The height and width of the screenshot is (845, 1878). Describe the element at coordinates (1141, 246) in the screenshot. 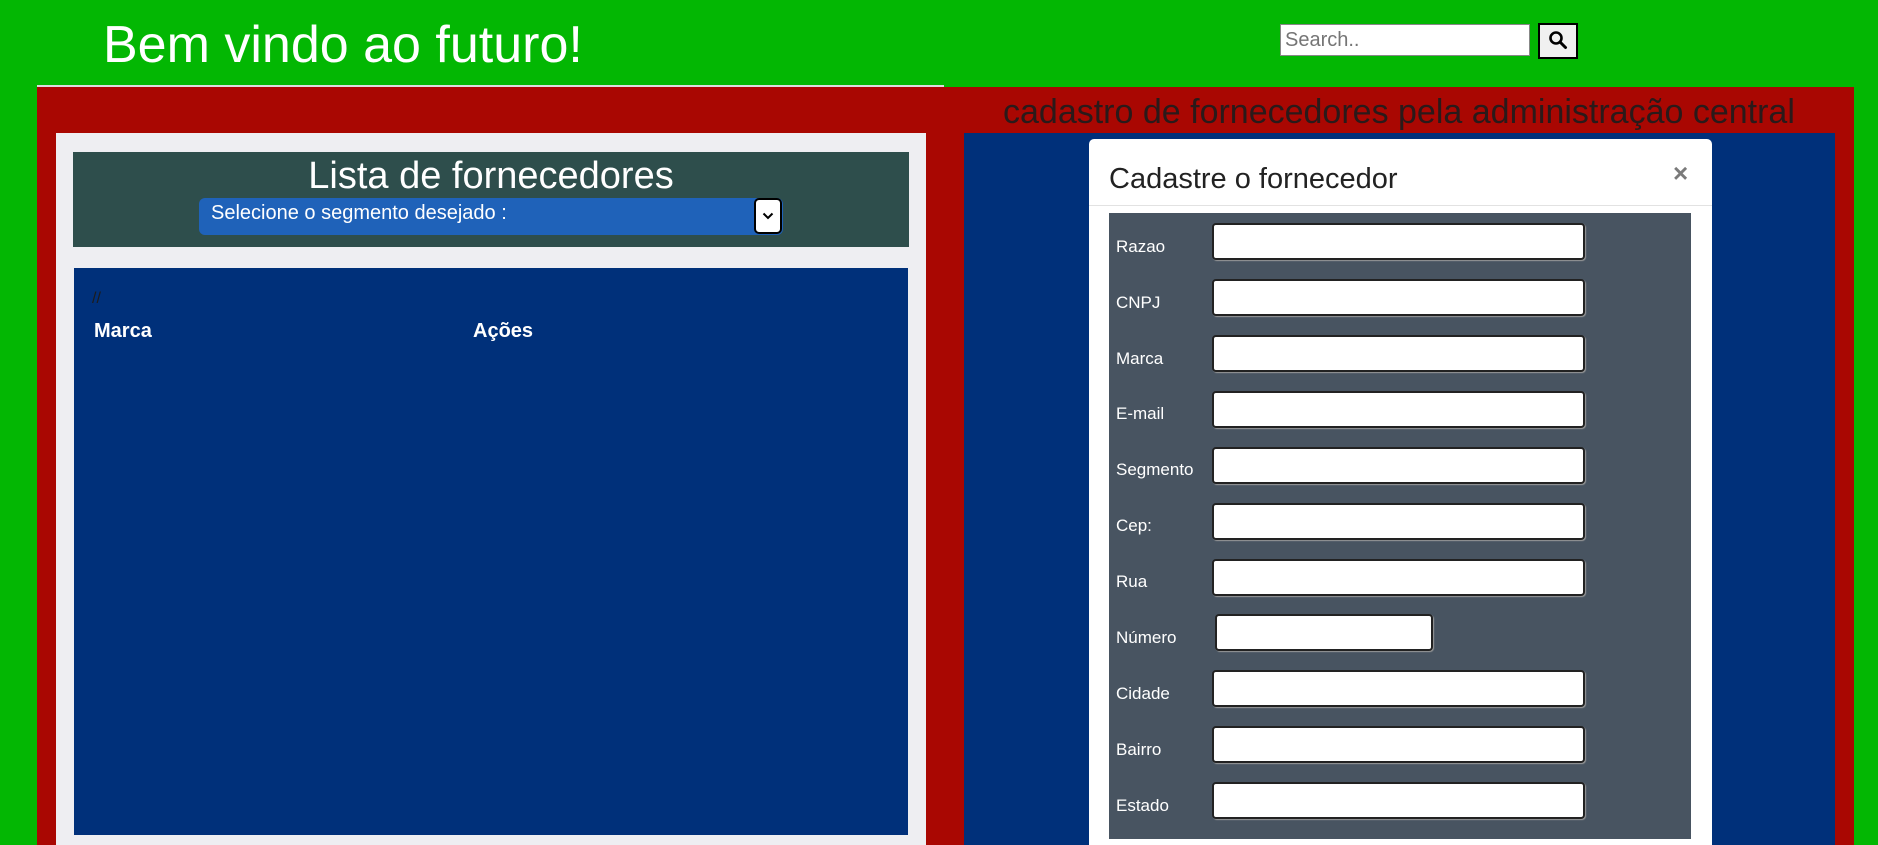

I see `field-label-razao: Razao` at that location.